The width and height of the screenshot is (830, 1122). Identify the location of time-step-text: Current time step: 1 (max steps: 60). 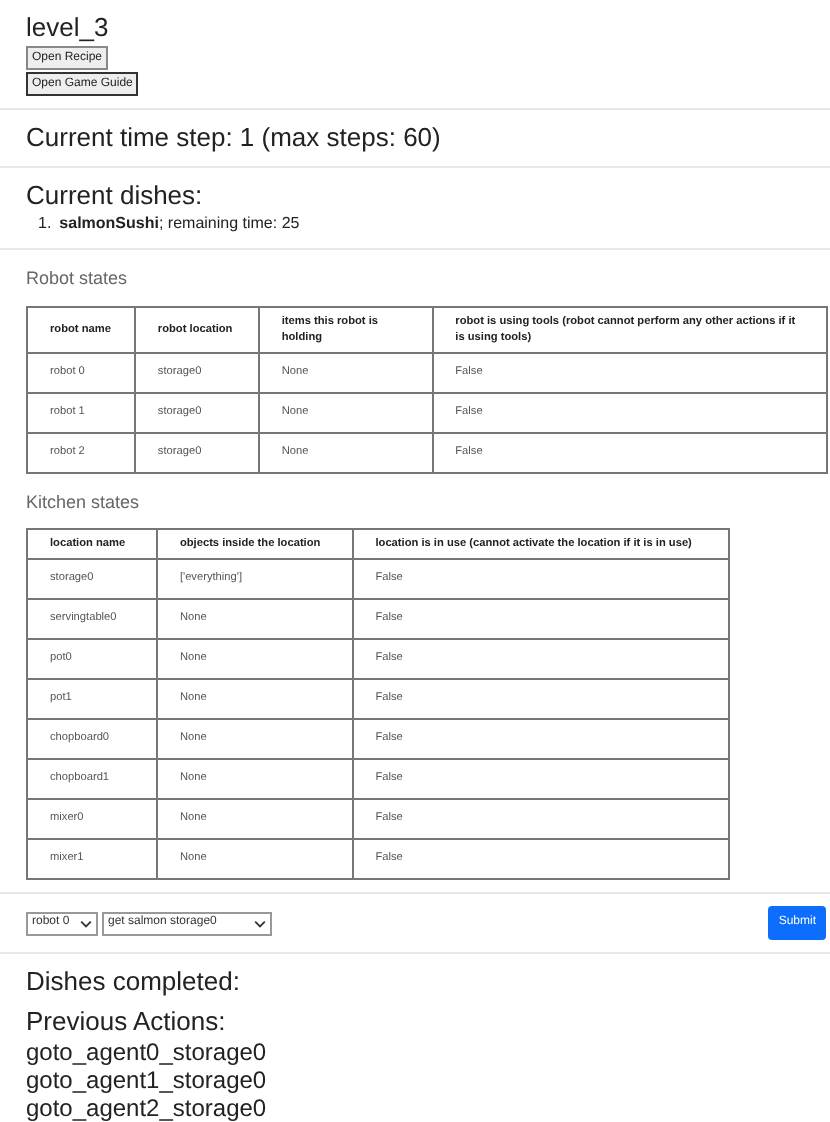
(234, 138).